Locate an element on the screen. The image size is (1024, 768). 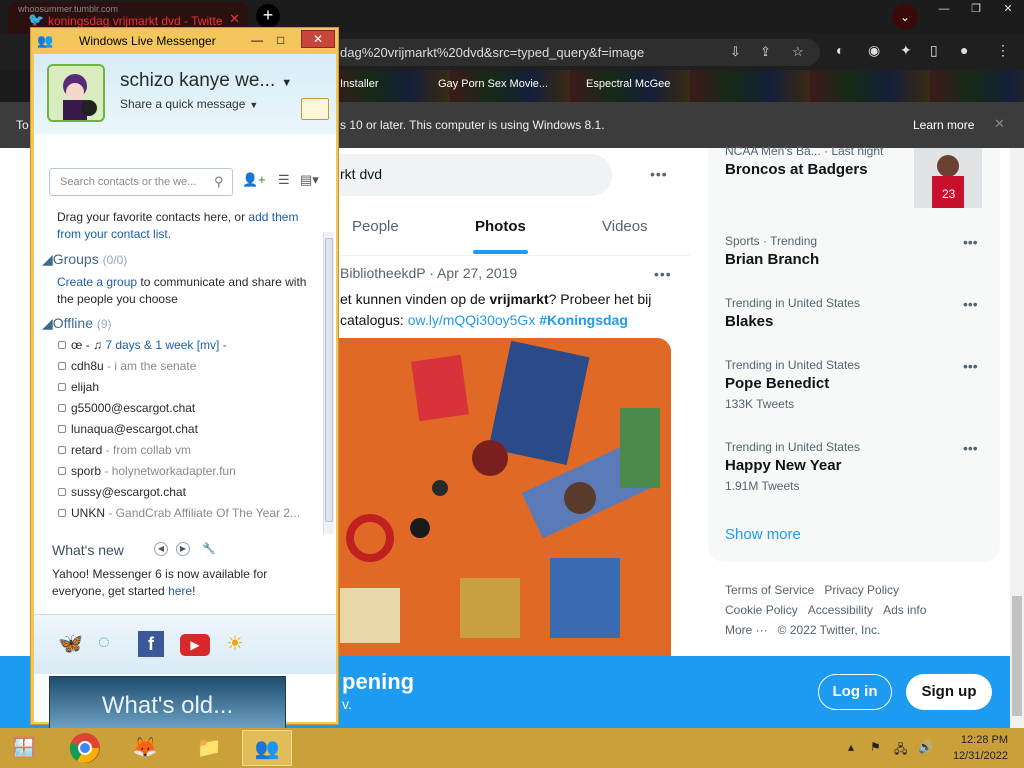
tab-close-icon: ✕ is located at coordinates (234, 19).